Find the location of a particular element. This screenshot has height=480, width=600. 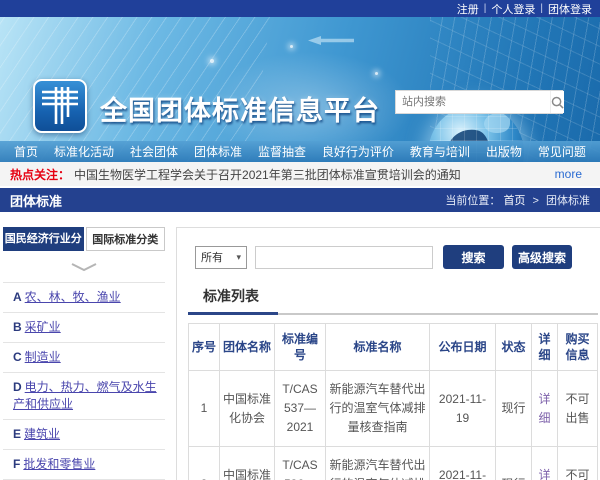

category-code: D is located at coordinates (17, 387).